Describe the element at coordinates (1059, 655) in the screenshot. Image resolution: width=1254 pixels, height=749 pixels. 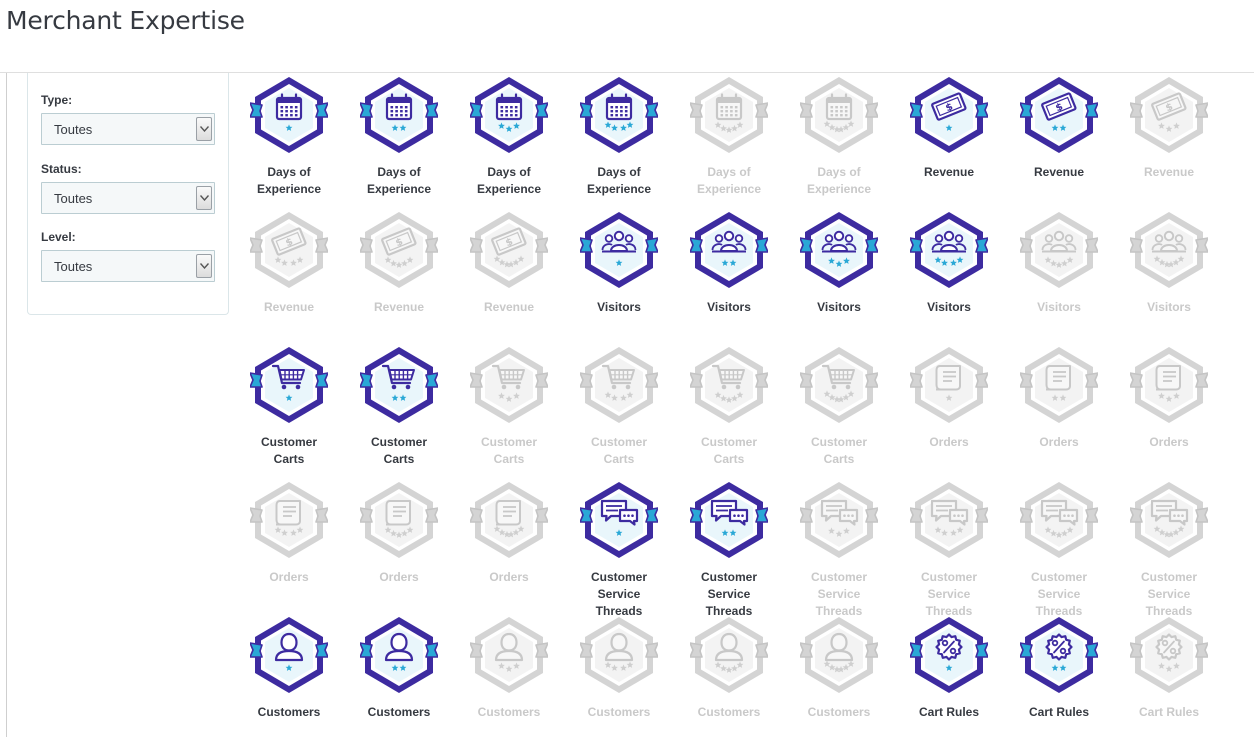
I see `discount-badge-icon` at that location.